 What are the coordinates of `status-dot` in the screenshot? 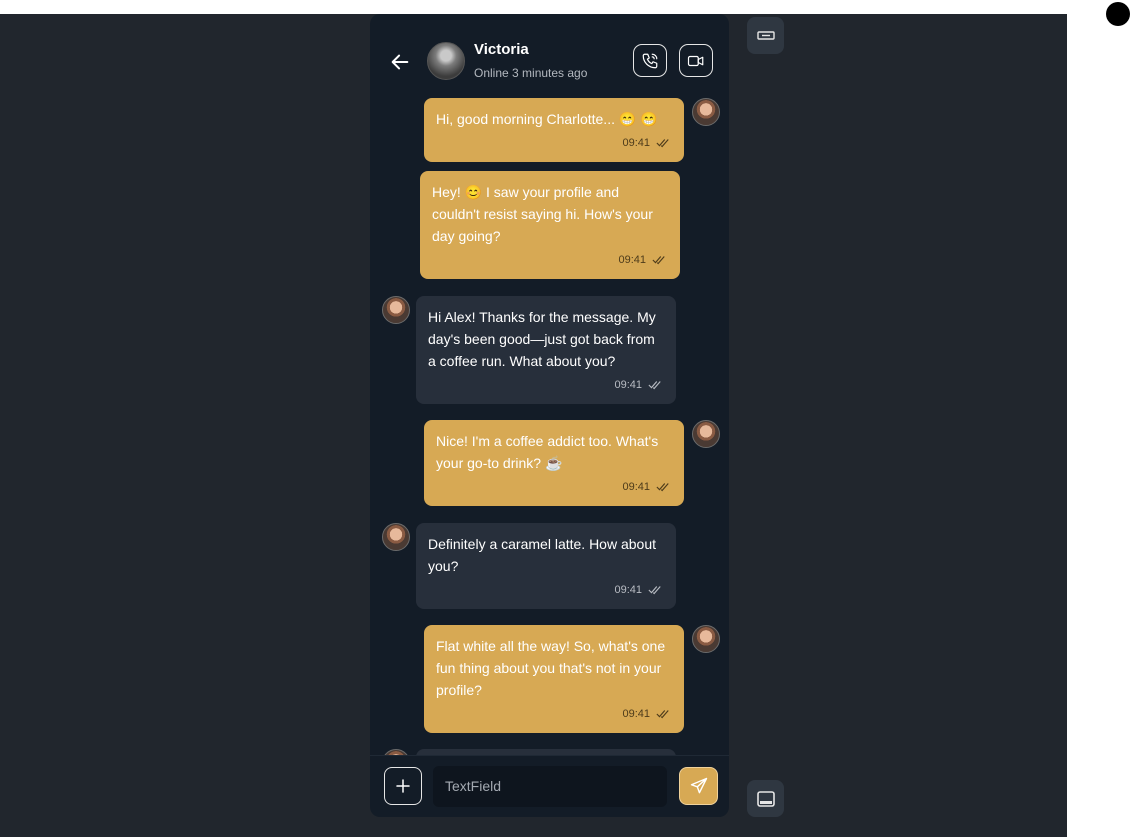 It's located at (1118, 14).